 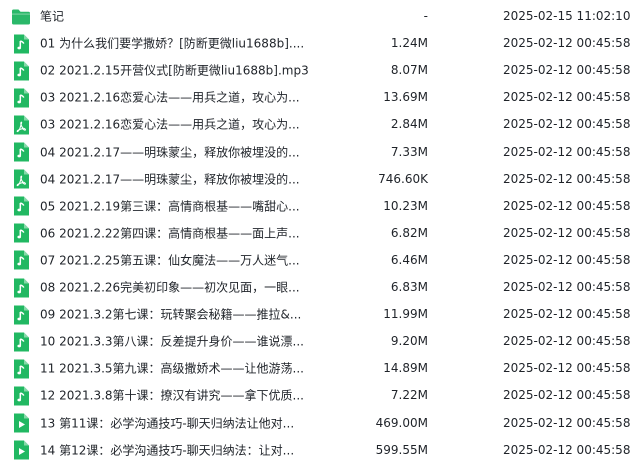 I want to click on file-size: 6.46M, so click(x=409, y=259).